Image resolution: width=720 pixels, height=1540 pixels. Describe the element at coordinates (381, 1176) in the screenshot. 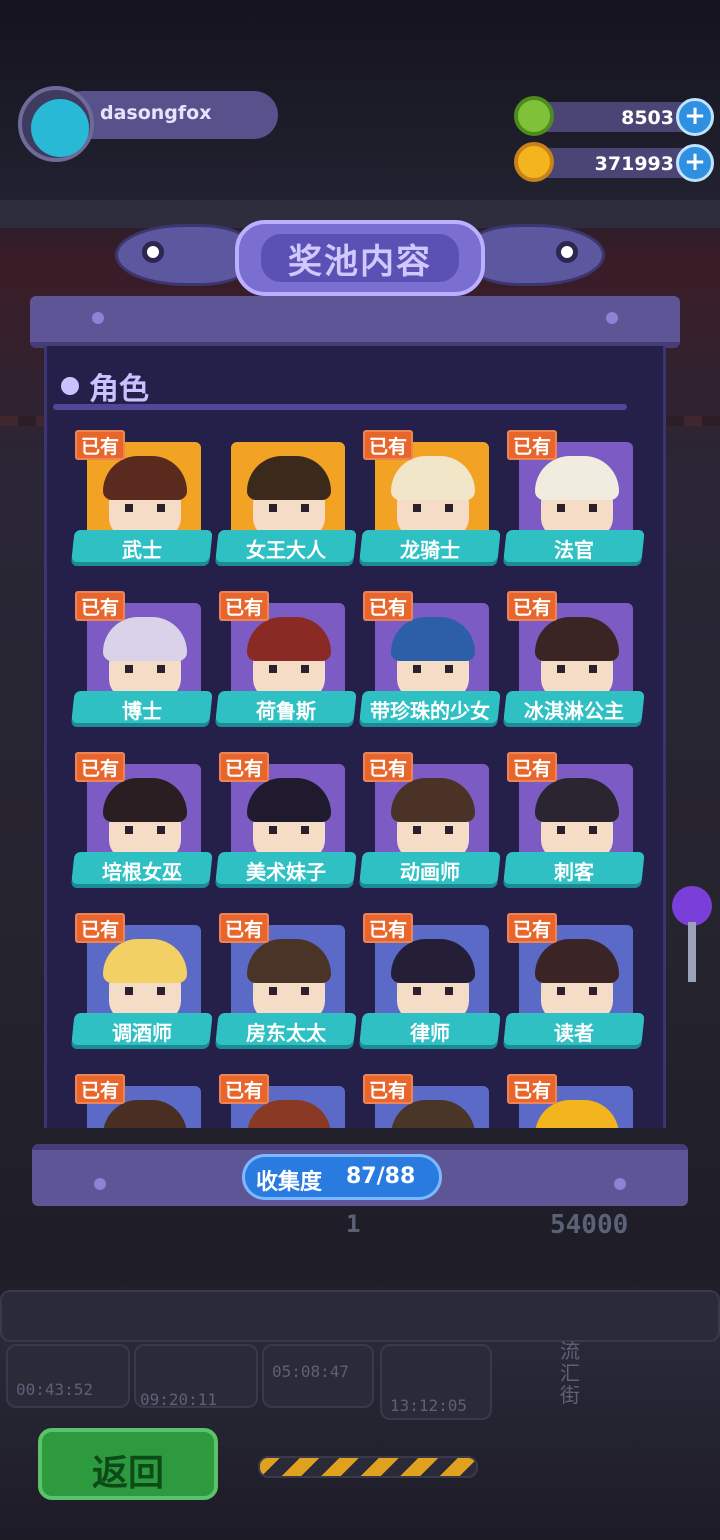

I see `collection-progress-value: 87/88` at that location.